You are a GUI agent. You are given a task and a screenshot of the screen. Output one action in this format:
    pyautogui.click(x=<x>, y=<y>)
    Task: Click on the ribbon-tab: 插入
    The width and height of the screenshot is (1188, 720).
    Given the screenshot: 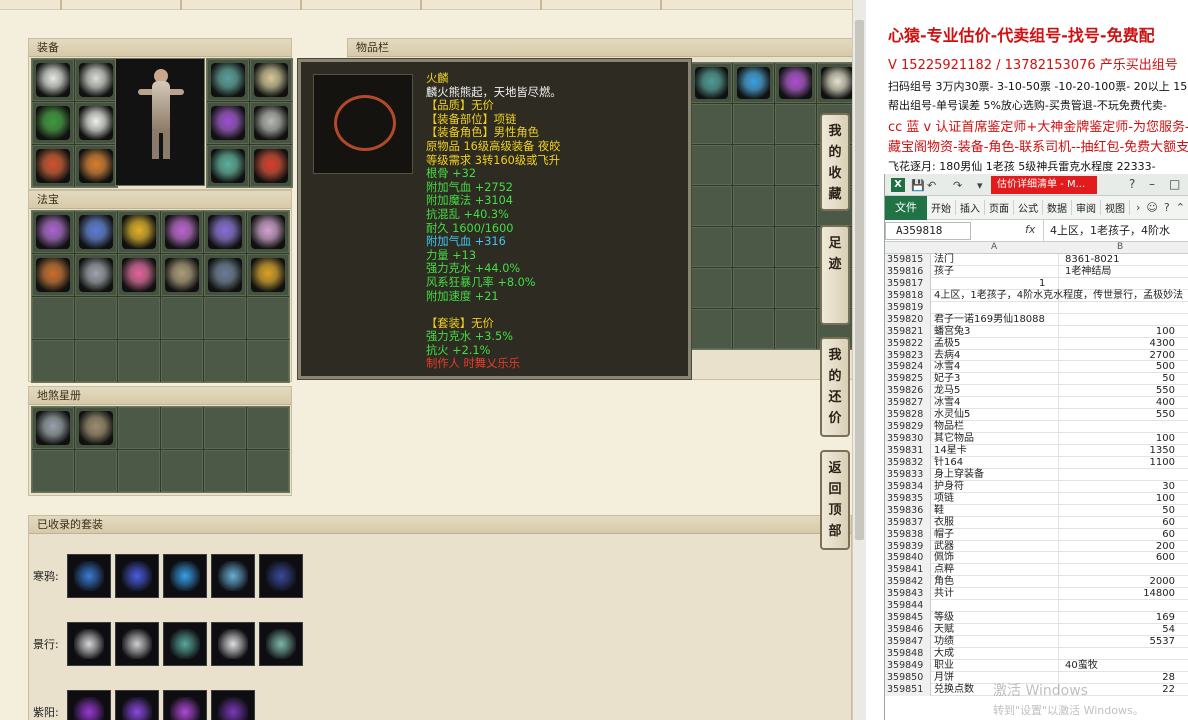 What is the action you would take?
    pyautogui.click(x=970, y=207)
    